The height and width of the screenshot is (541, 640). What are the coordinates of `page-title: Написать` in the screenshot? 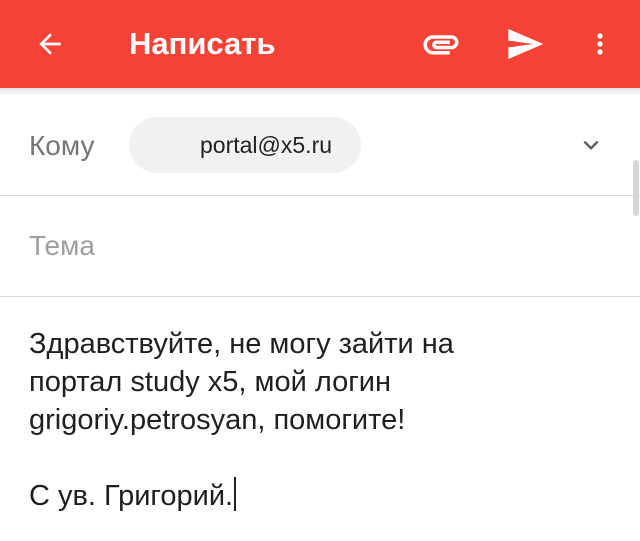 It's located at (202, 43).